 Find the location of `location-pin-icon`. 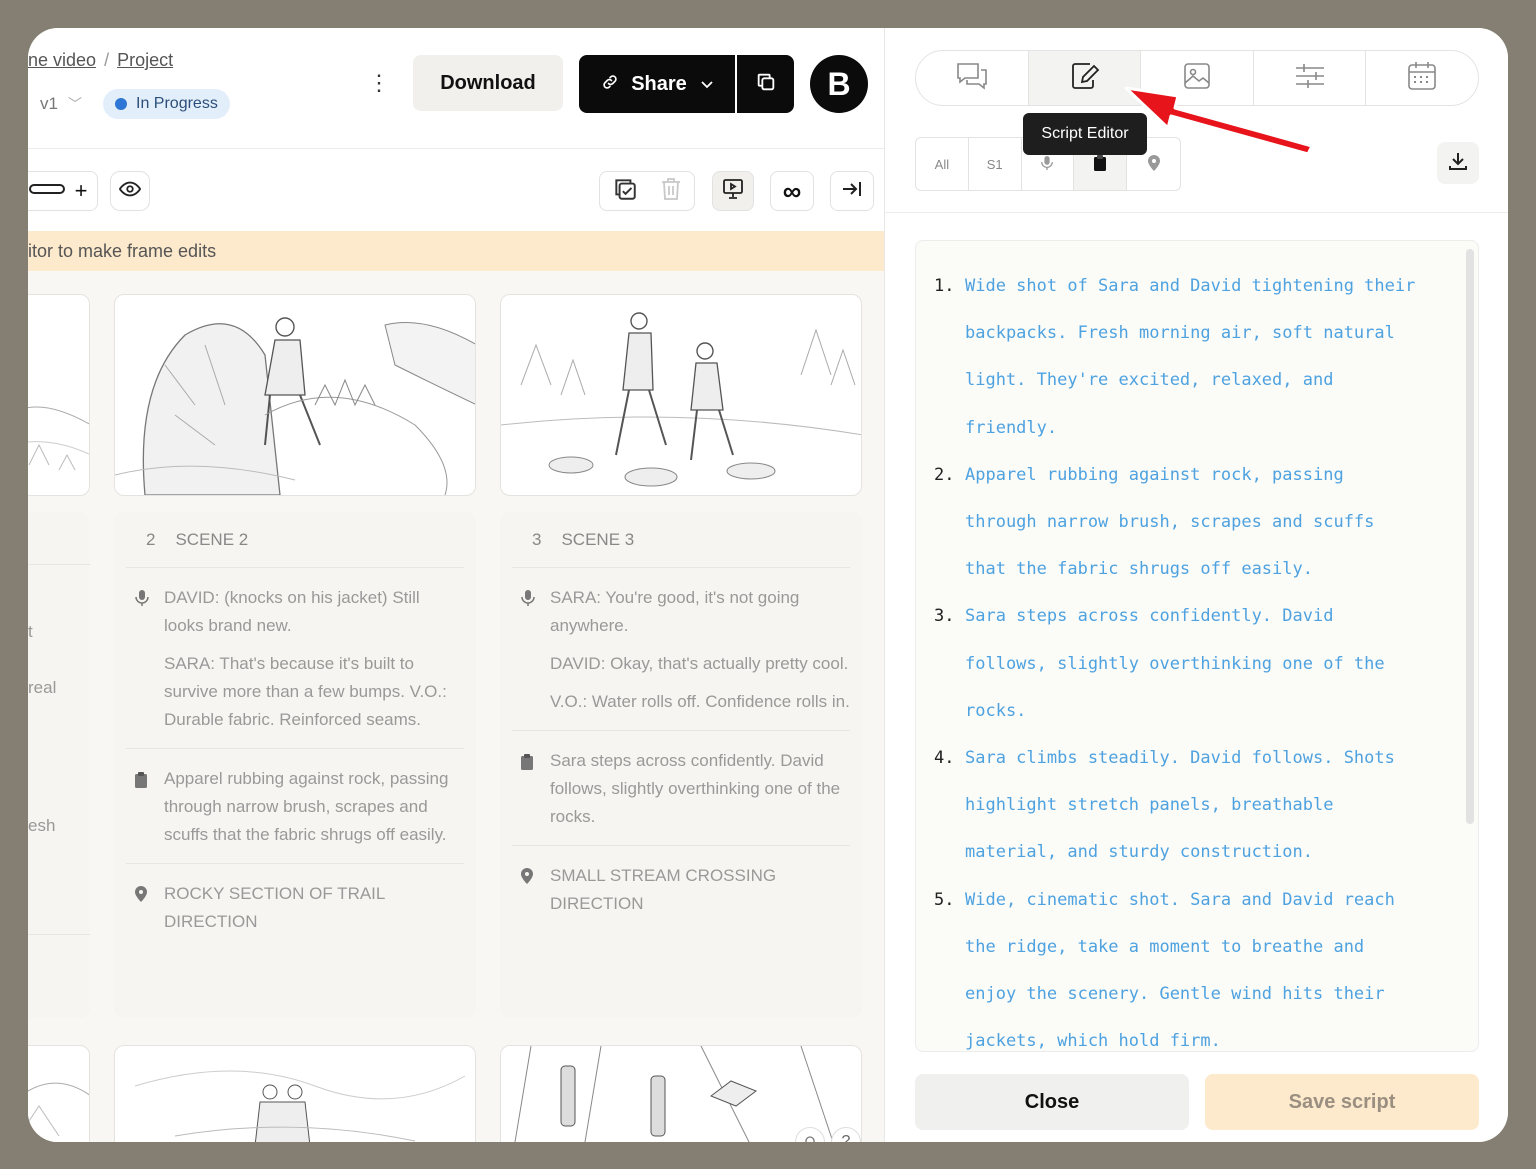

location-pin-icon is located at coordinates (1154, 164).